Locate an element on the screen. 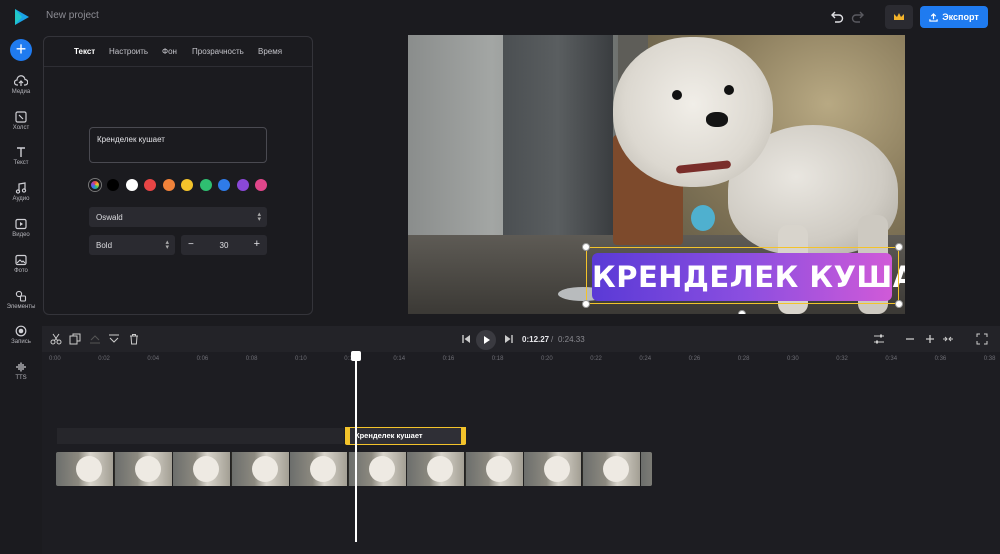 The height and width of the screenshot is (554, 1000). export-button: Экспорт is located at coordinates (954, 17).